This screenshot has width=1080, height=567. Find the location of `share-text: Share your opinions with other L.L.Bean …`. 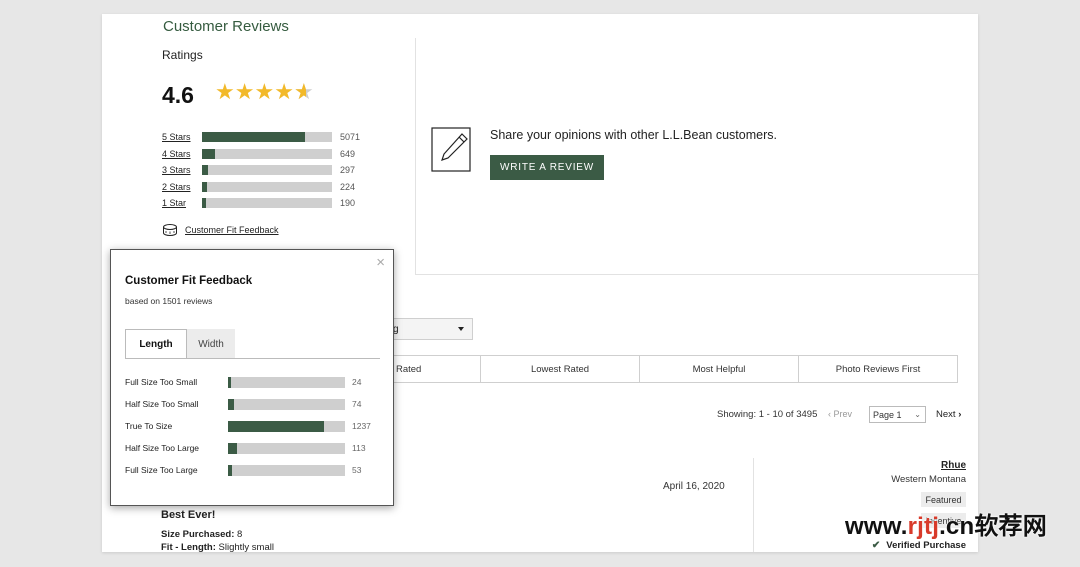

share-text: Share your opinions with other L.L.Bean … is located at coordinates (633, 135).